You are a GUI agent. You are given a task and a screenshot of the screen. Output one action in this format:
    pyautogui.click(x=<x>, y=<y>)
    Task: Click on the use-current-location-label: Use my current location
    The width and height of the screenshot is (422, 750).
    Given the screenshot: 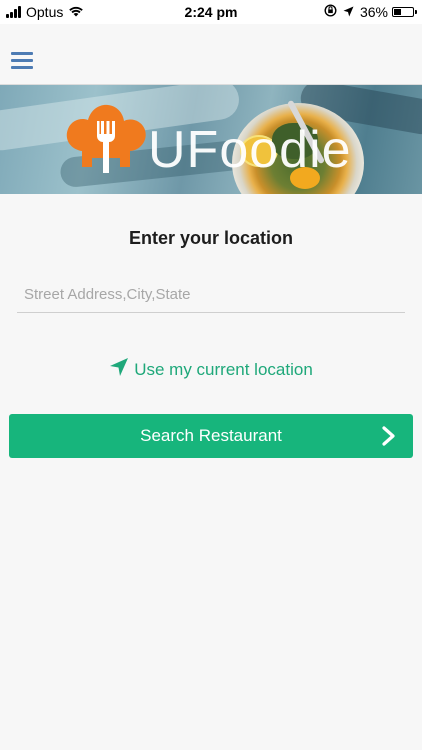 What is the action you would take?
    pyautogui.click(x=223, y=369)
    